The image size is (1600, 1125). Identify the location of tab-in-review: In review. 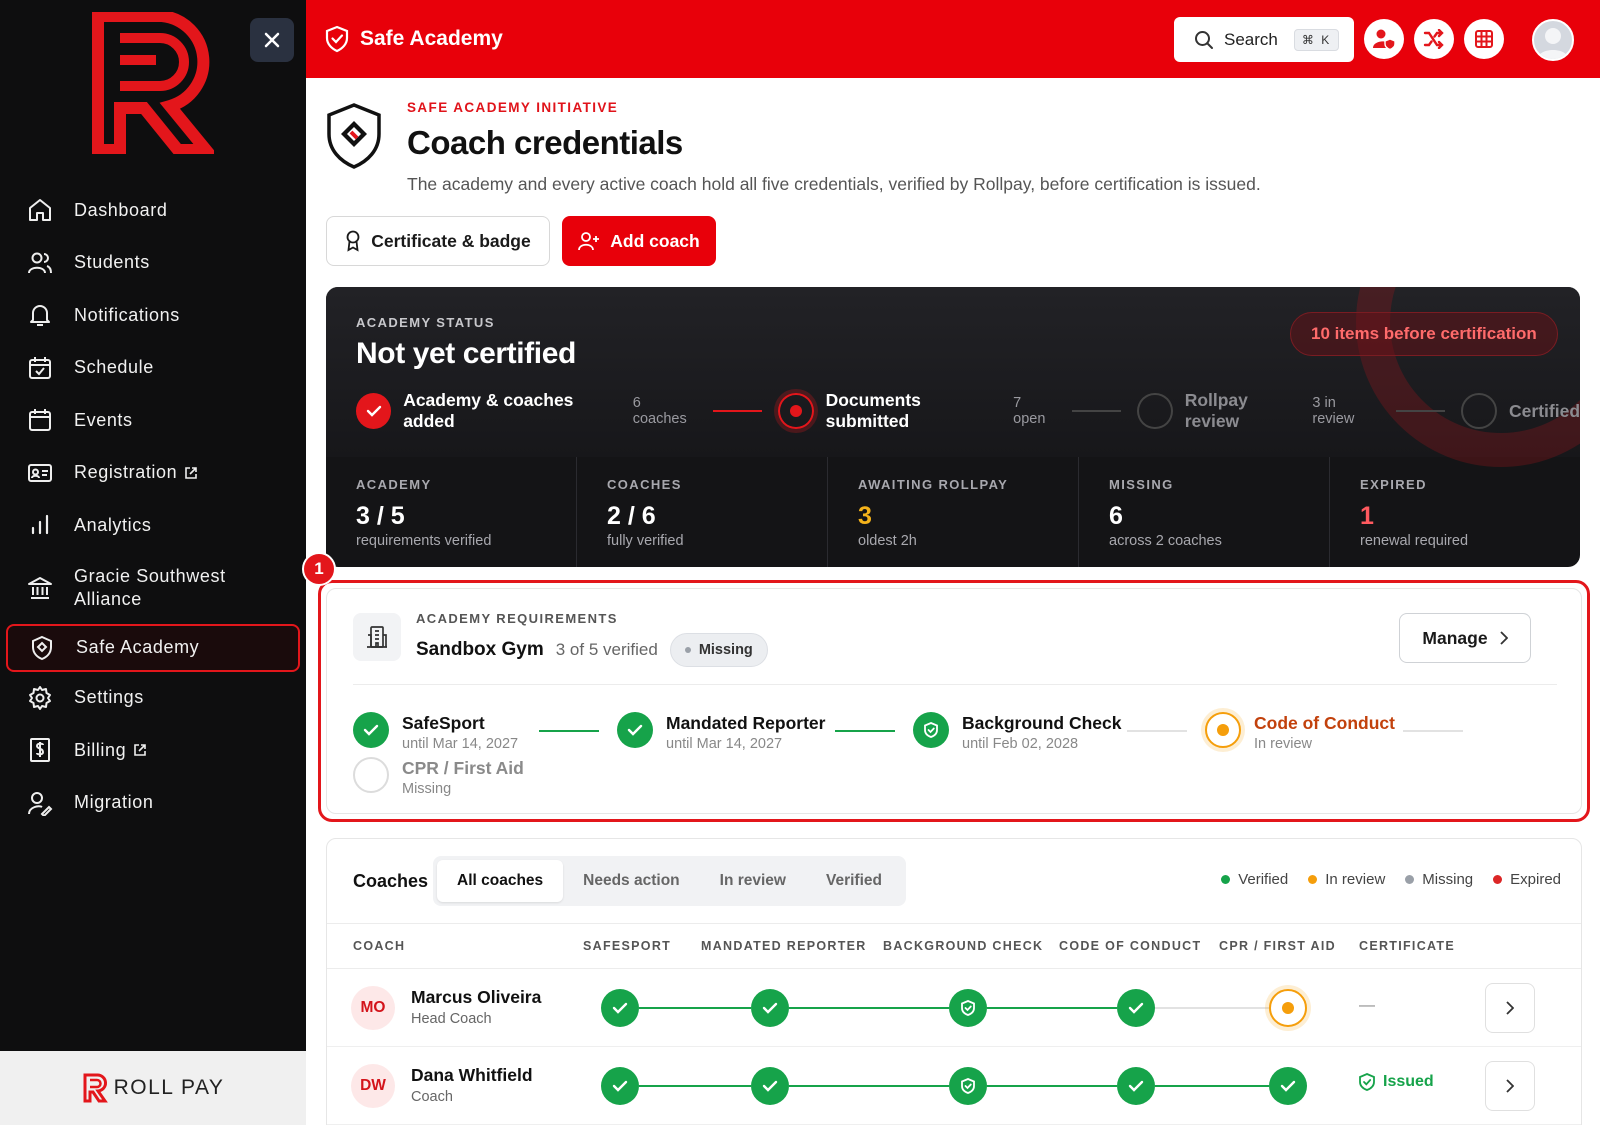
(753, 881).